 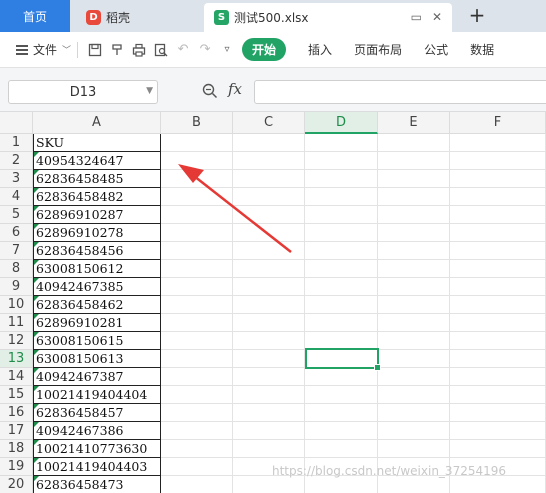 I want to click on watermark: https://blog.csdn.net/weixin_37254196, so click(x=389, y=471).